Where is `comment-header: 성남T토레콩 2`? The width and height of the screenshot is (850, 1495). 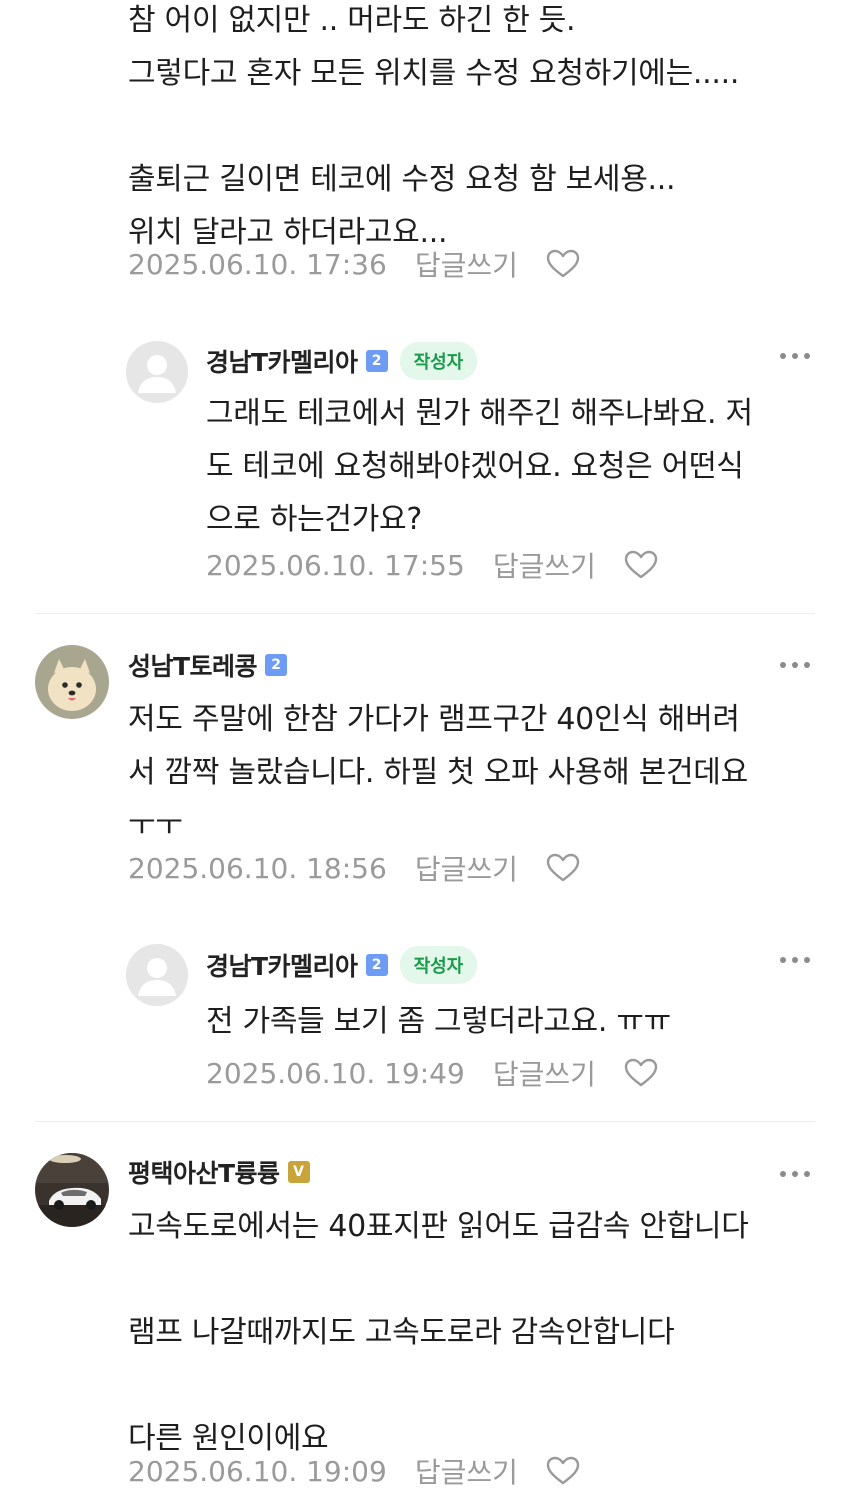 comment-header: 성남T토레콩 2 is located at coordinates (208, 665).